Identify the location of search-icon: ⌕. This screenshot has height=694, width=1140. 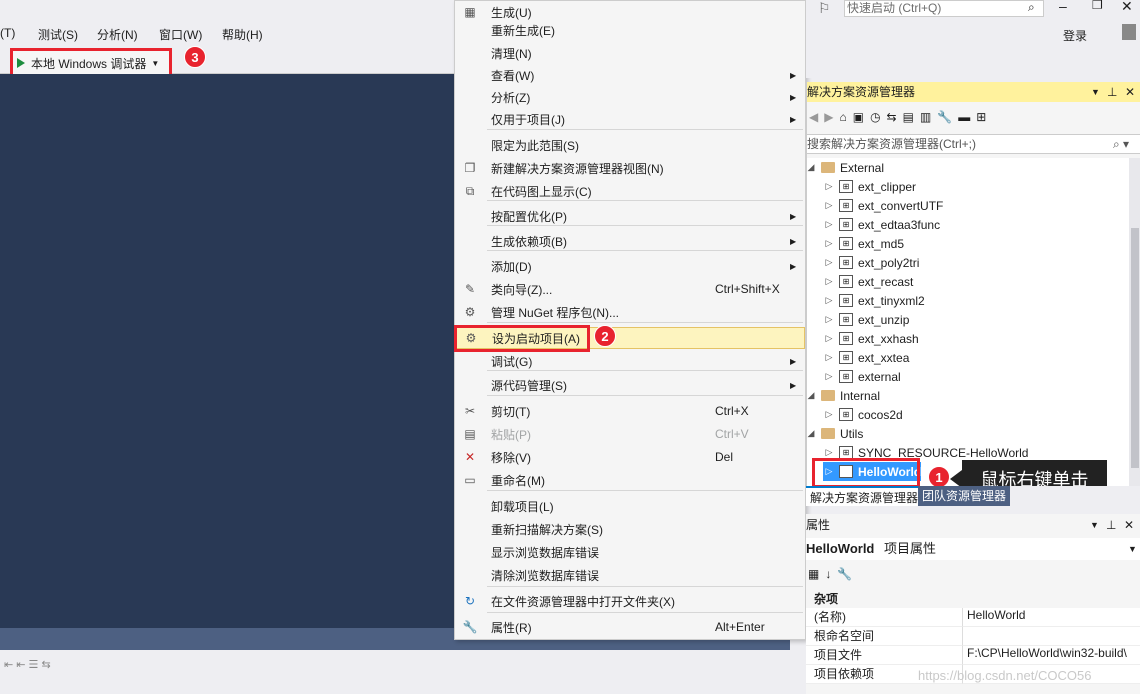
(1031, 7).